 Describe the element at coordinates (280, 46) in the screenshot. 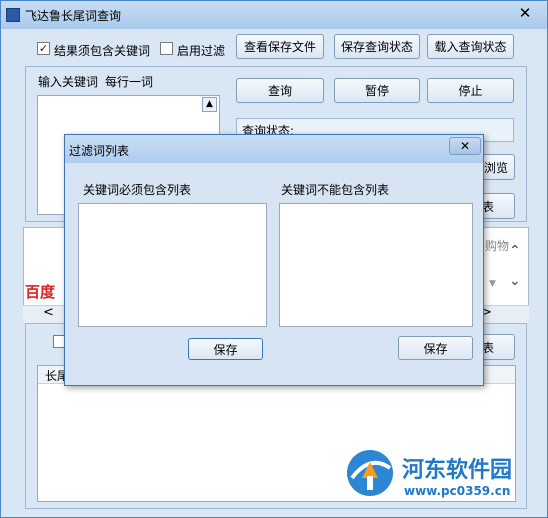

I see `view-saved-button: 查看保存文件` at that location.